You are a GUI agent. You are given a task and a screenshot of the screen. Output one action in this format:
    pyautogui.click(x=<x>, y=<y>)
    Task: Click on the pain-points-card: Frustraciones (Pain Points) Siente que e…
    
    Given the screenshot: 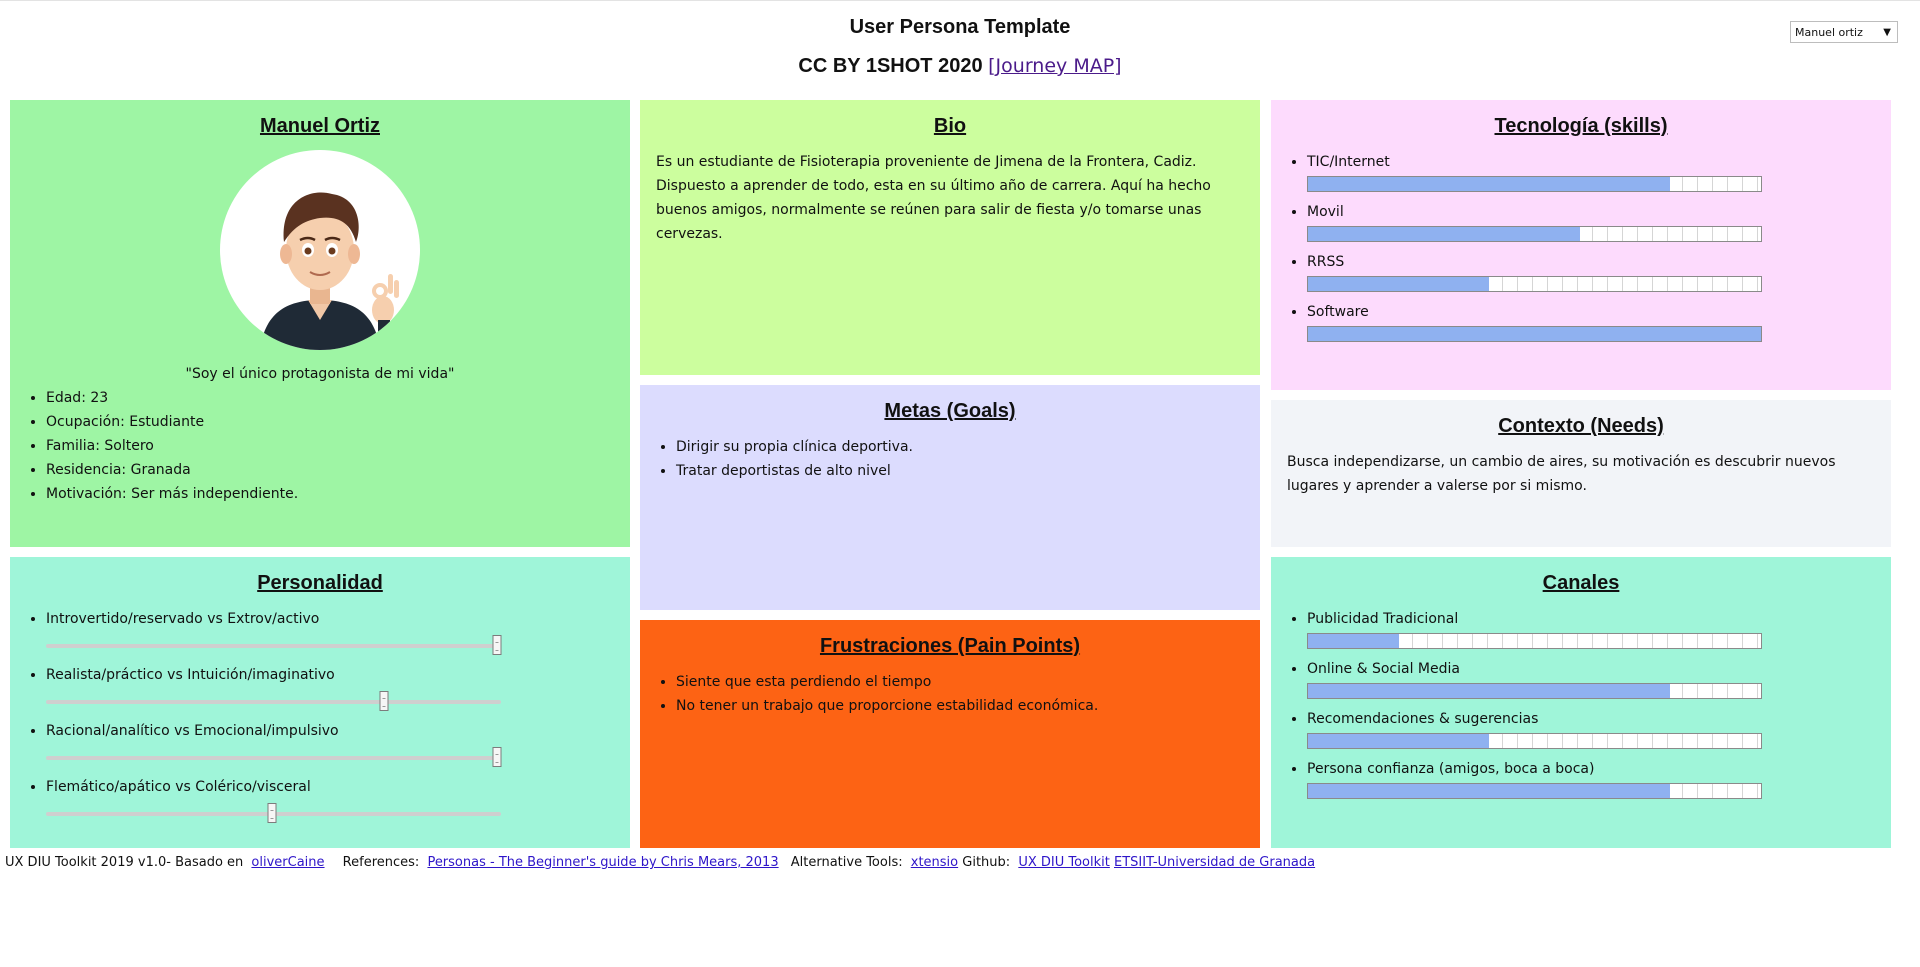 What is the action you would take?
    pyautogui.click(x=950, y=734)
    